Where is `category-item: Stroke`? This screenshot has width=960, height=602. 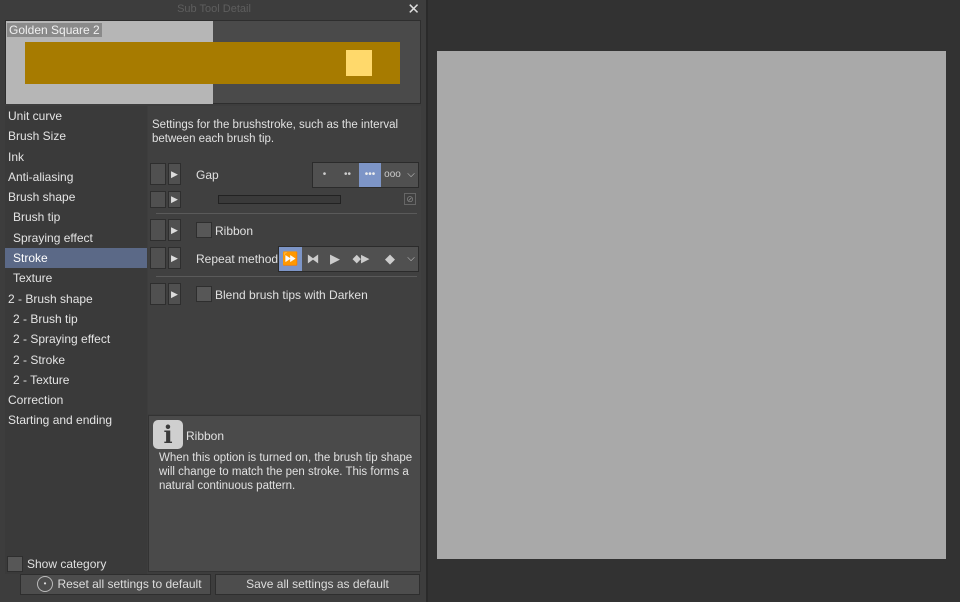
category-item: Stroke is located at coordinates (76, 258).